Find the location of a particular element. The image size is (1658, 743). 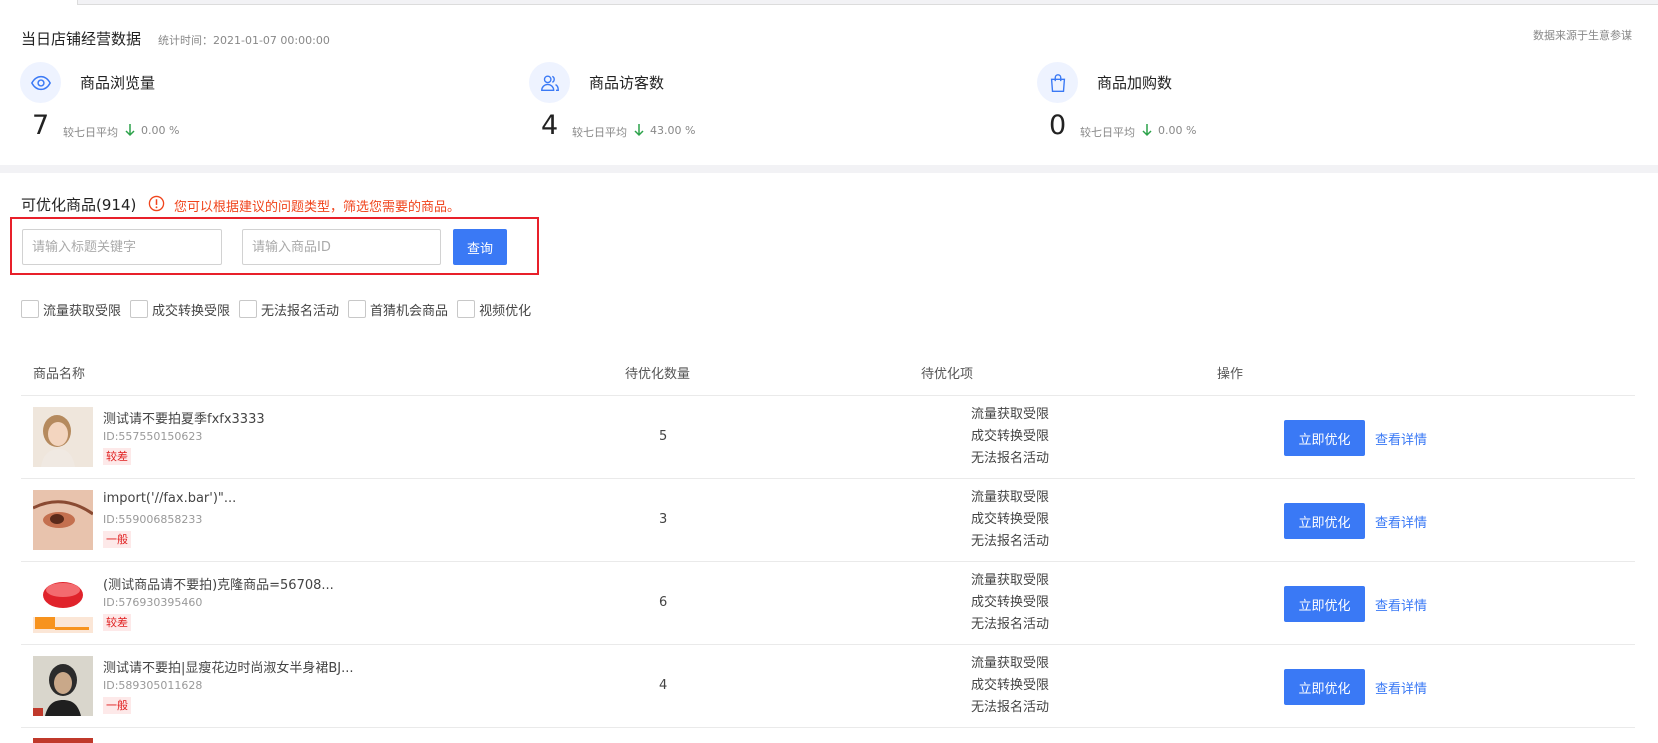

filter-label: 成交转换受限 is located at coordinates (191, 311).